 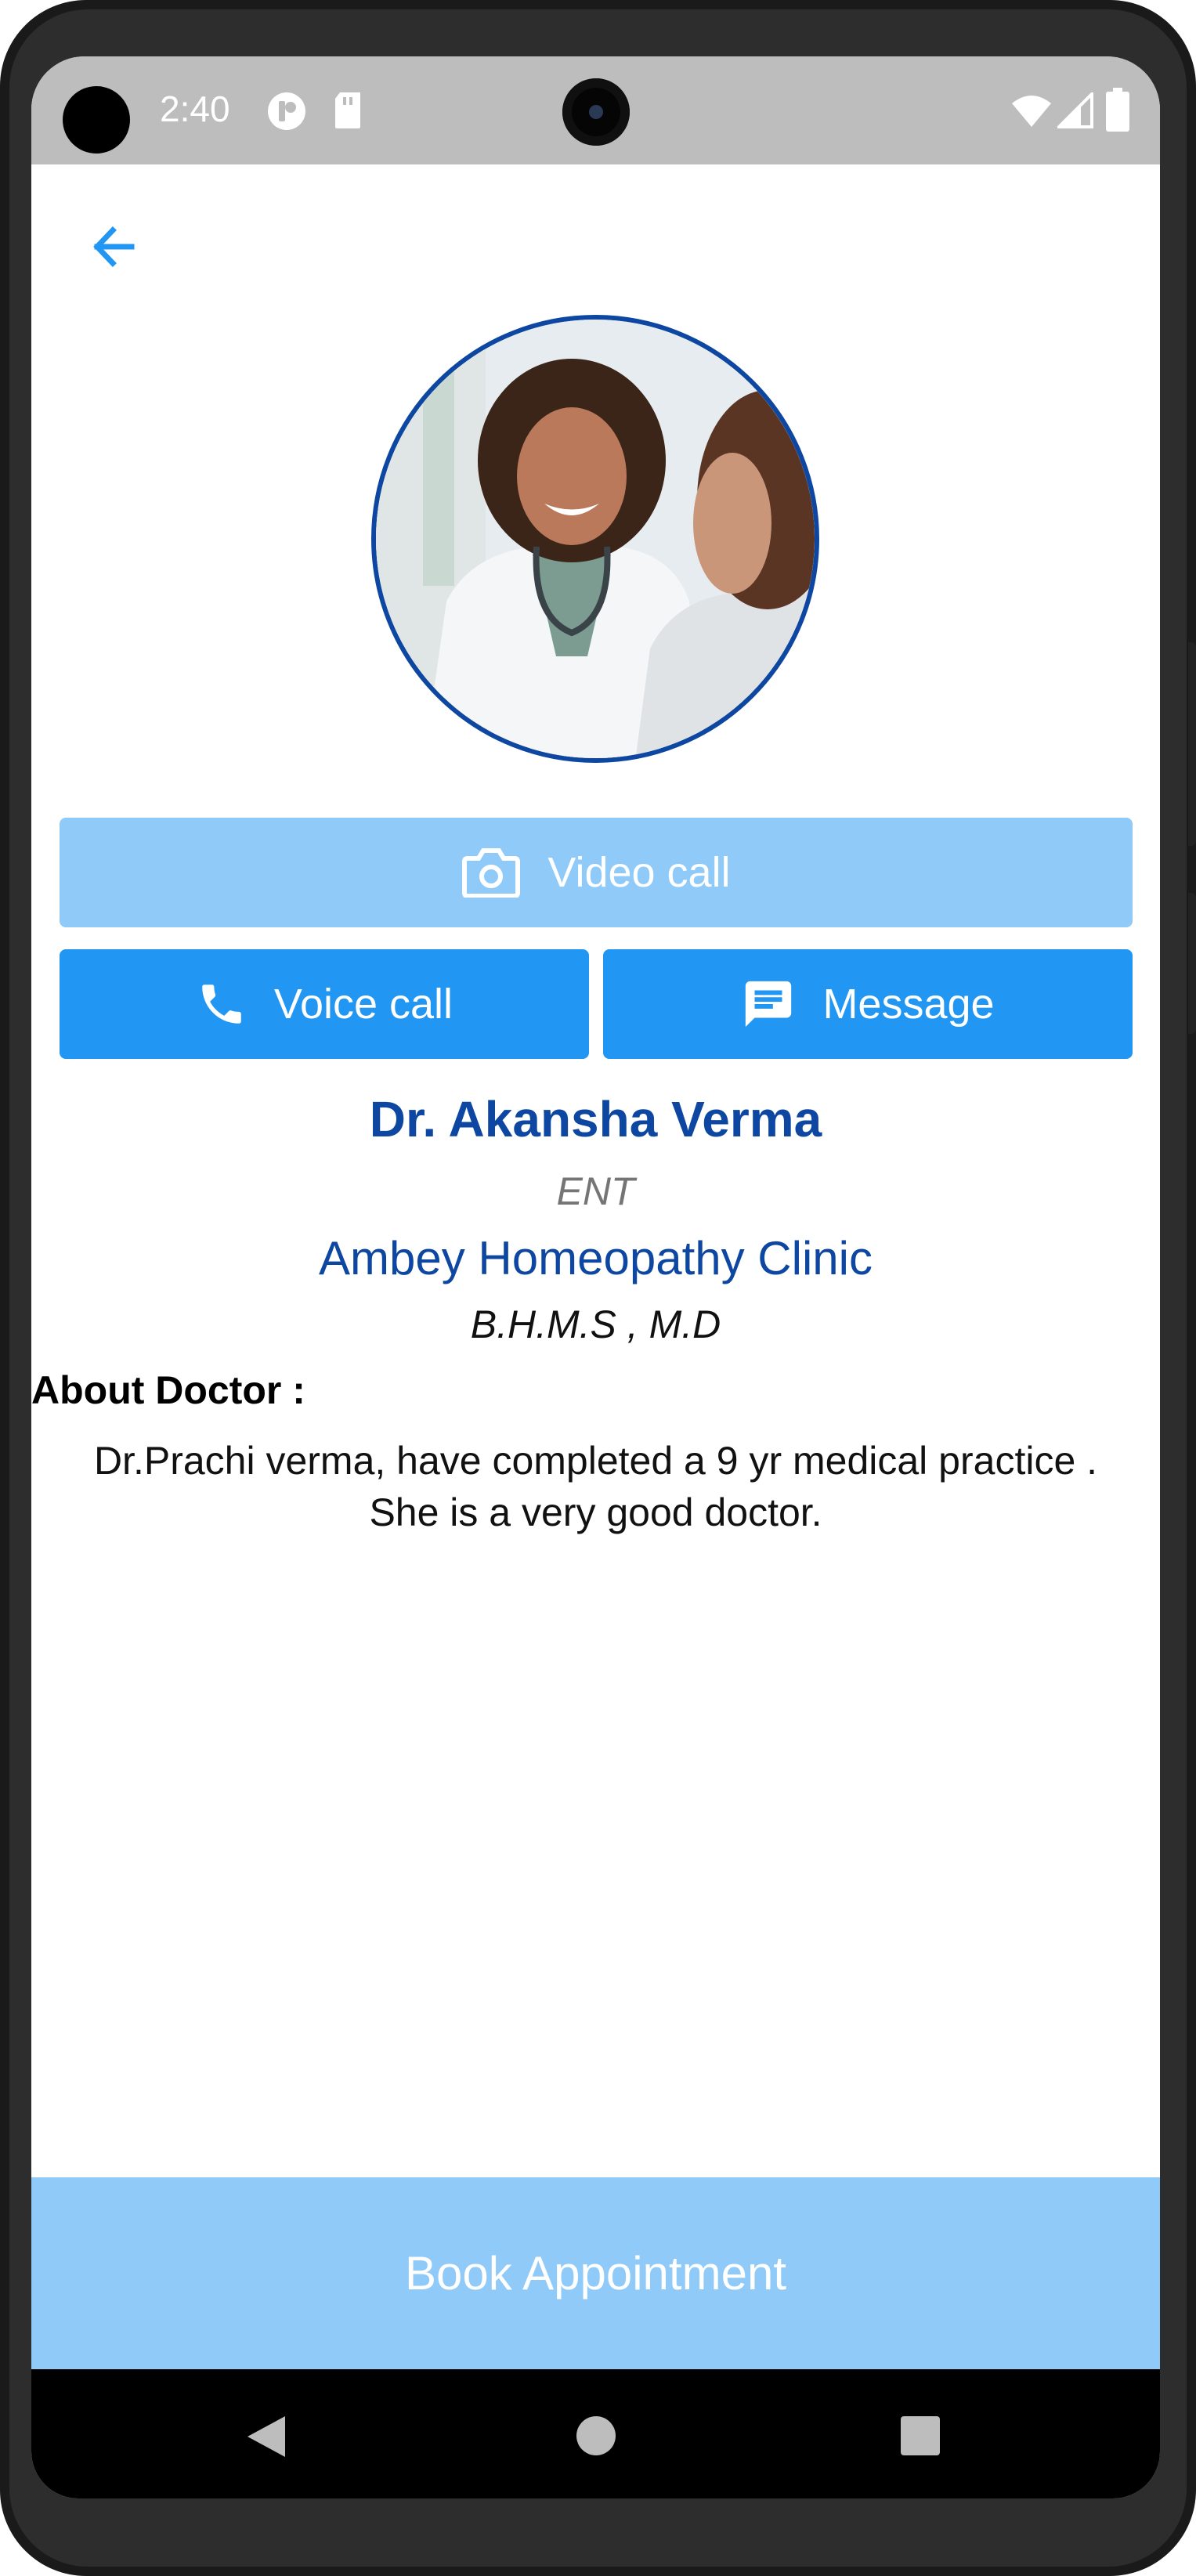 What do you see at coordinates (908, 1004) in the screenshot?
I see `message-label: Message` at bounding box center [908, 1004].